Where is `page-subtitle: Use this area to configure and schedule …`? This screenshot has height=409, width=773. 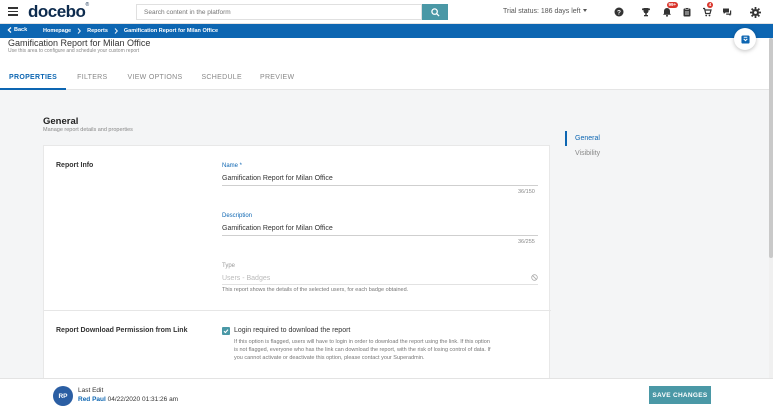 page-subtitle: Use this area to configure and schedule … is located at coordinates (74, 51).